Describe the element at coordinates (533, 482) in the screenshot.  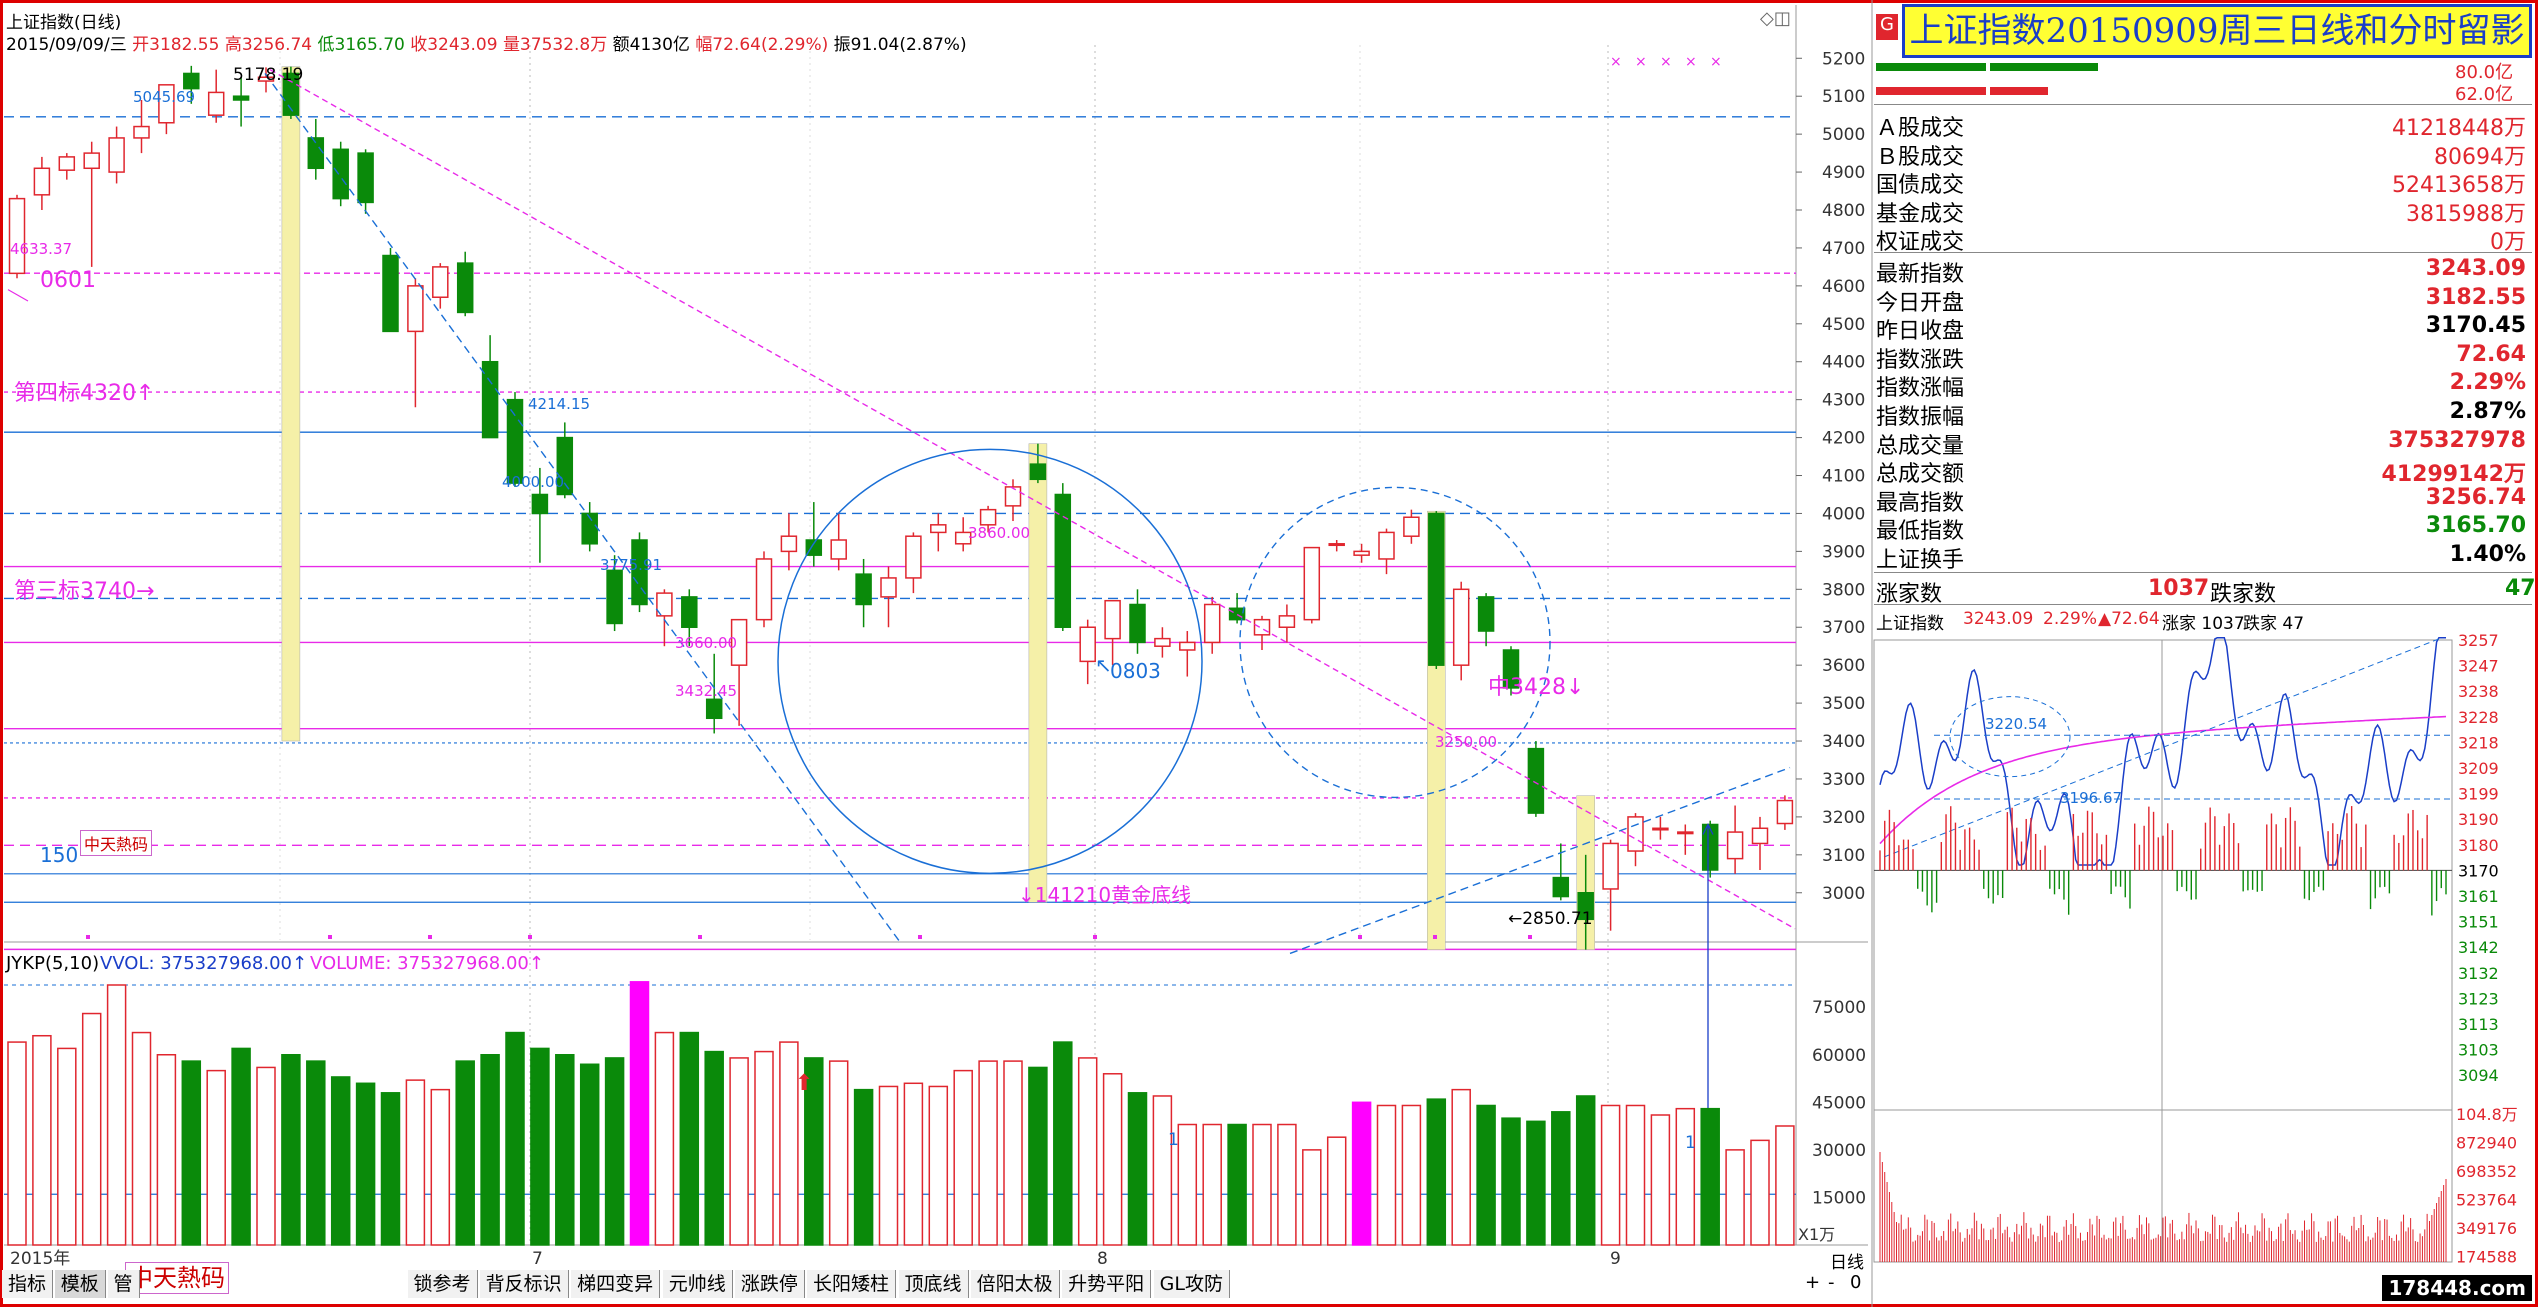
I see `annotation-p4000: 4000.00` at that location.